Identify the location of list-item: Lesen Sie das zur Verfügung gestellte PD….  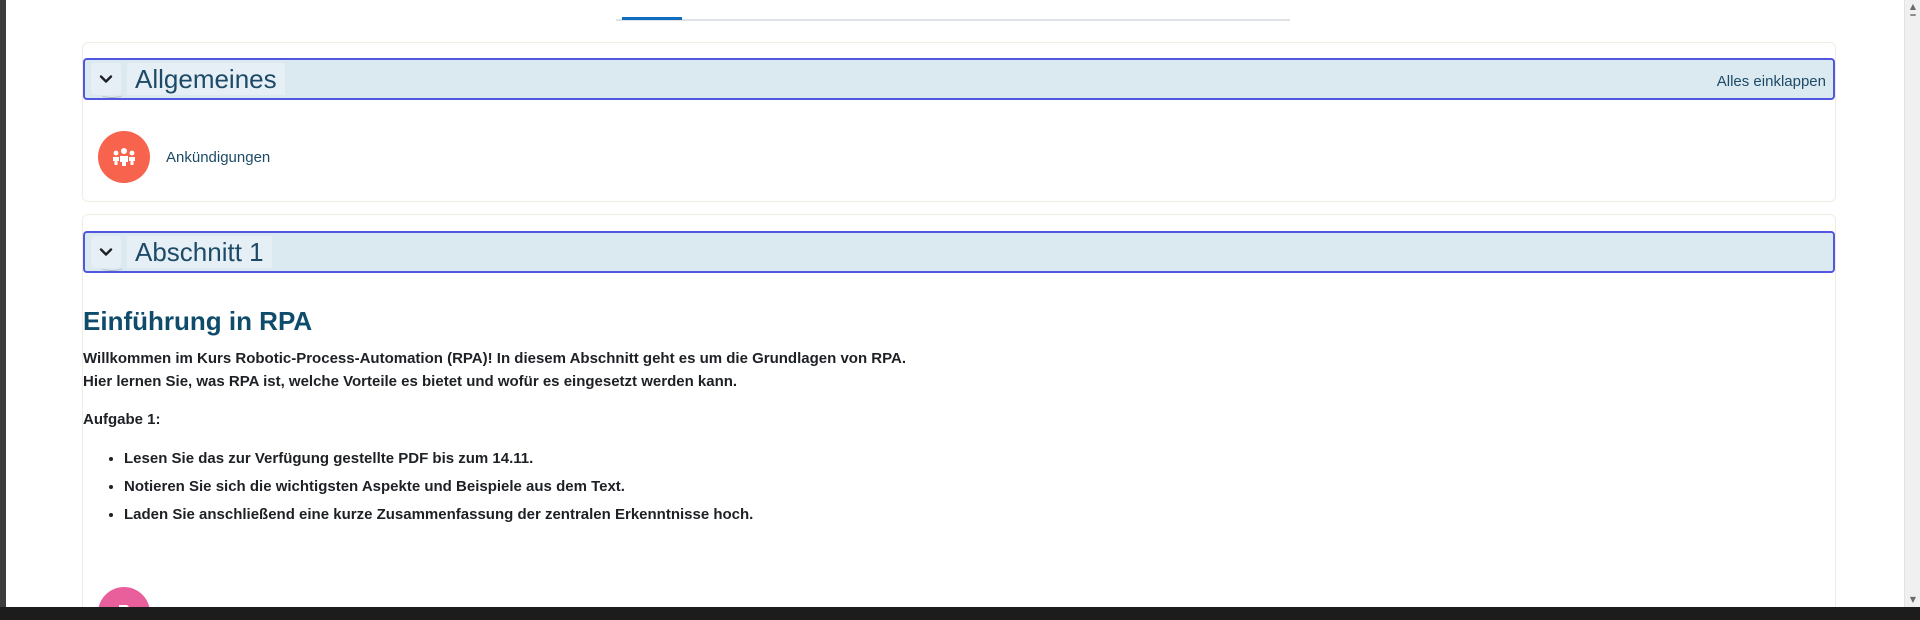
(803, 459).